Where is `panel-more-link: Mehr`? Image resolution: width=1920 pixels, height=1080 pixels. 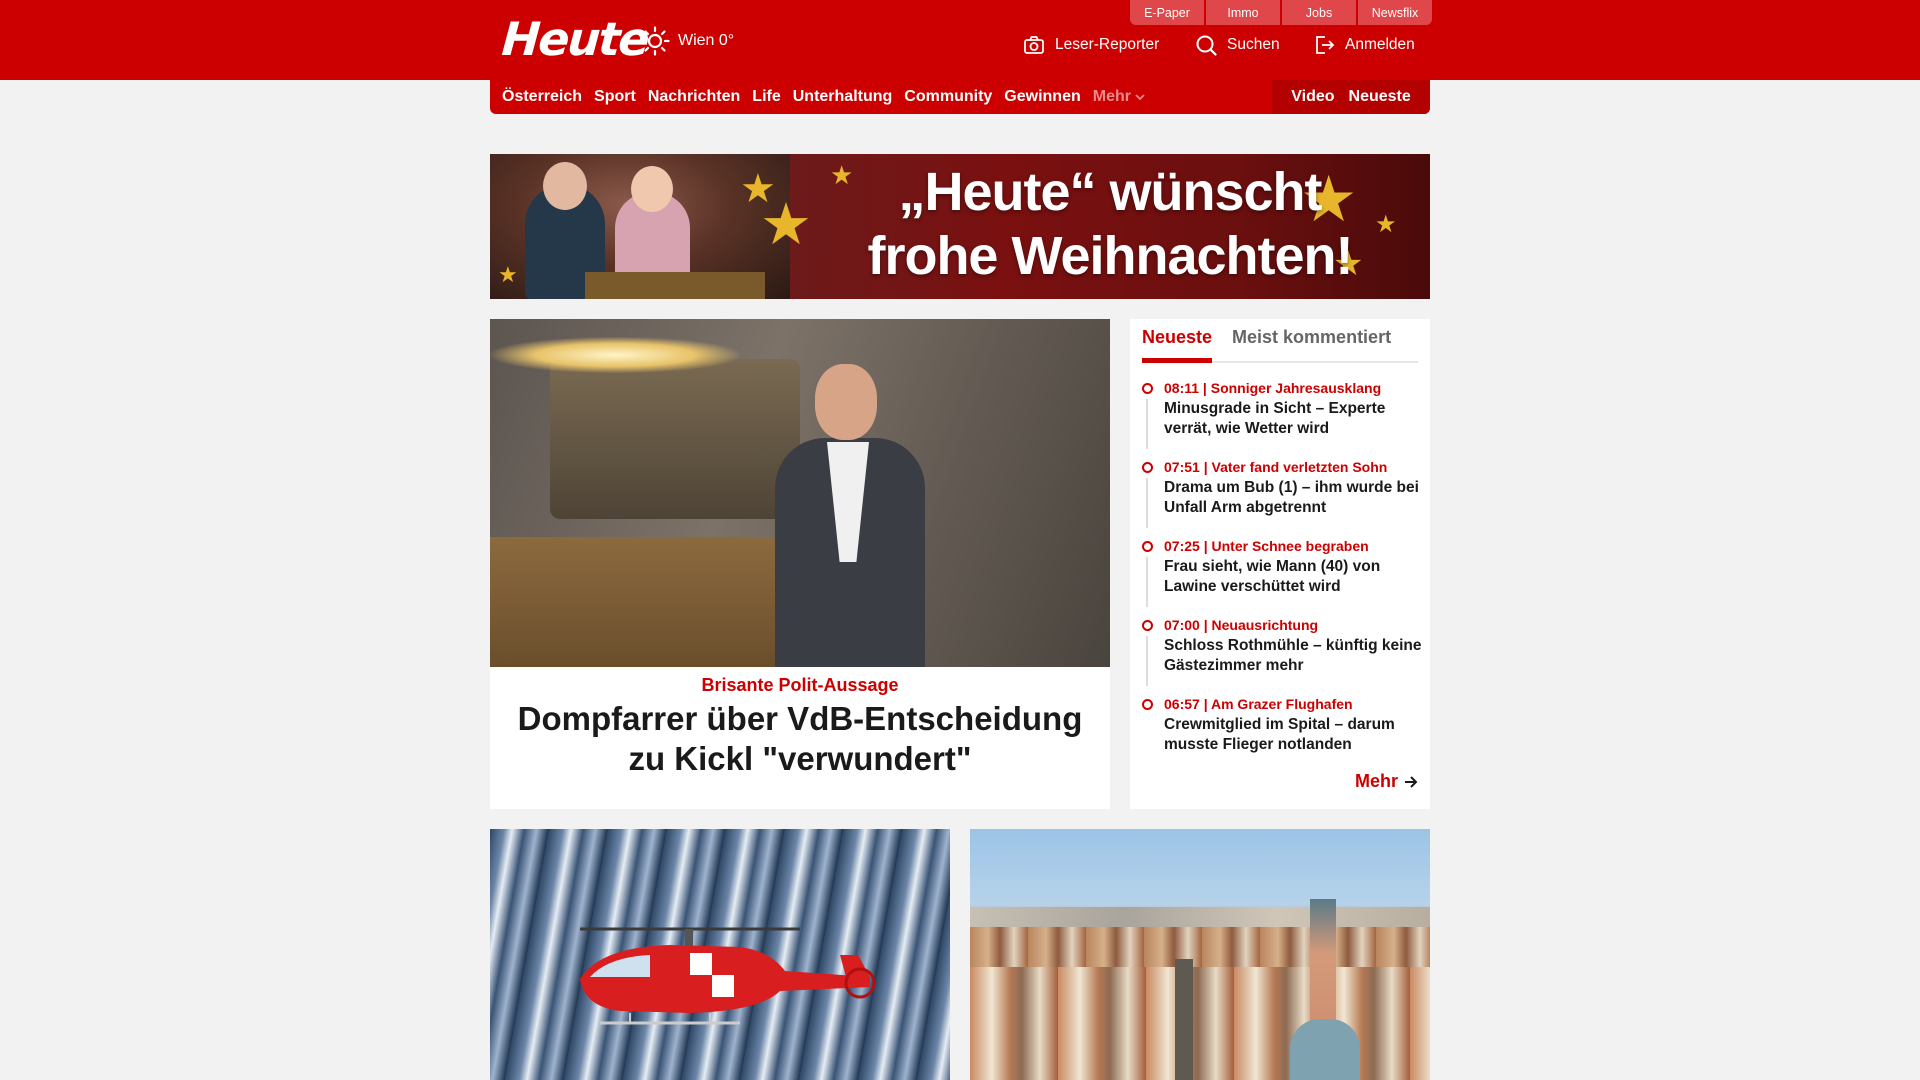 panel-more-link: Mehr is located at coordinates (1386, 781).